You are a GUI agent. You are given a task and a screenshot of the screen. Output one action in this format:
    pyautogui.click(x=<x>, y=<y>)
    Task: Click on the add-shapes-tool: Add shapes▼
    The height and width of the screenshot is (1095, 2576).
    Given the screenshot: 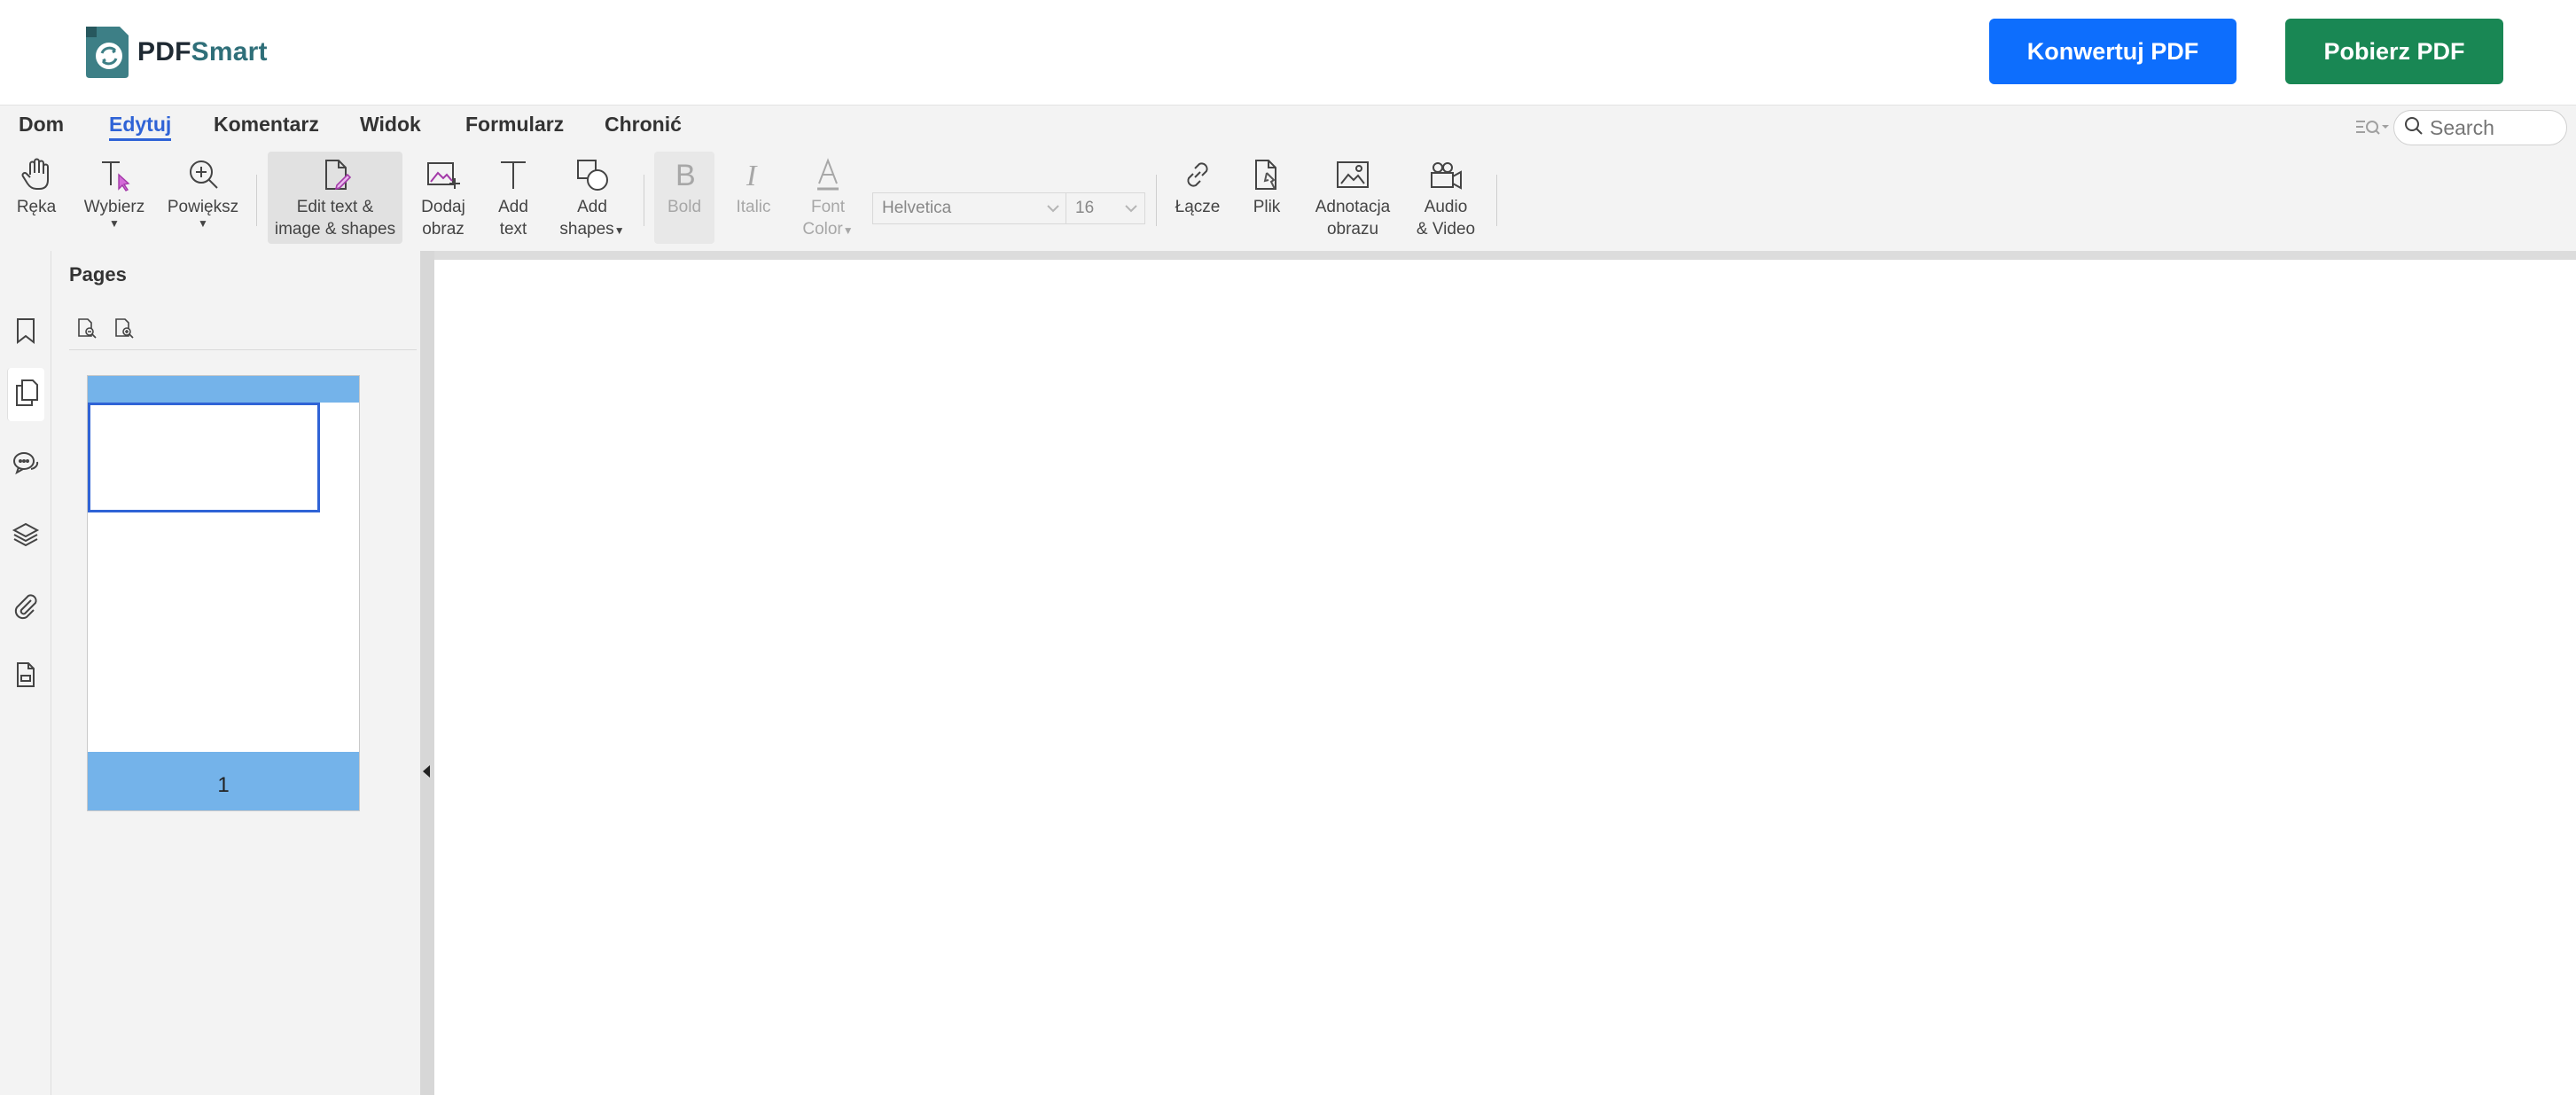 What is the action you would take?
    pyautogui.click(x=592, y=198)
    